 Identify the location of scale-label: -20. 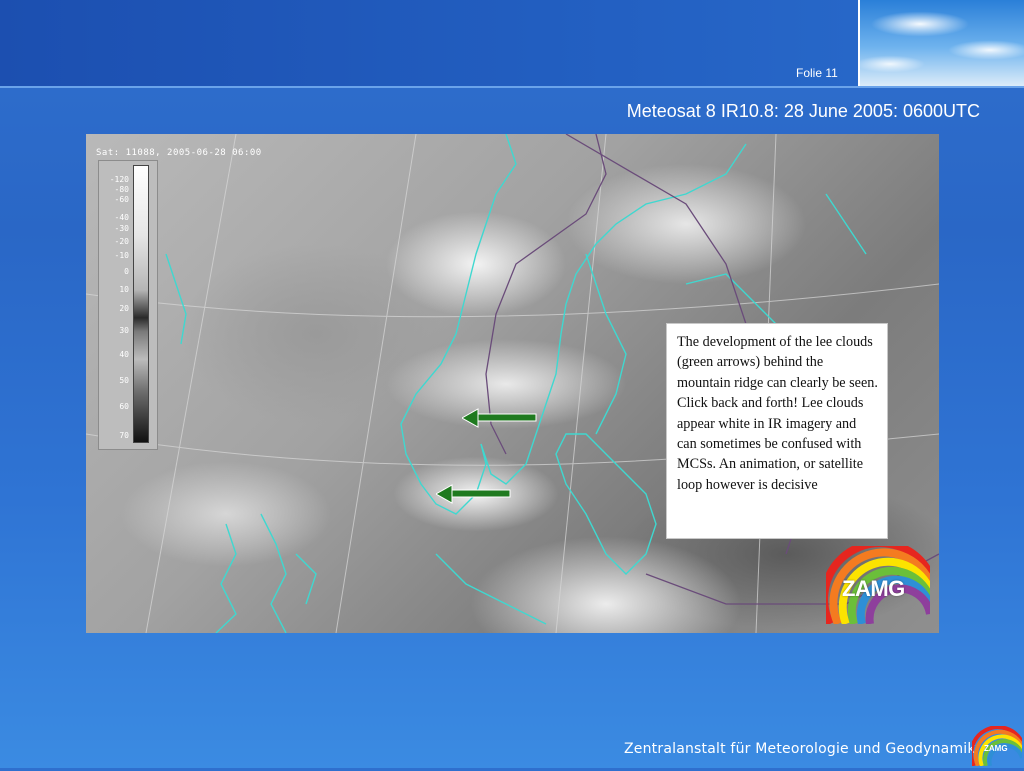
(121, 241).